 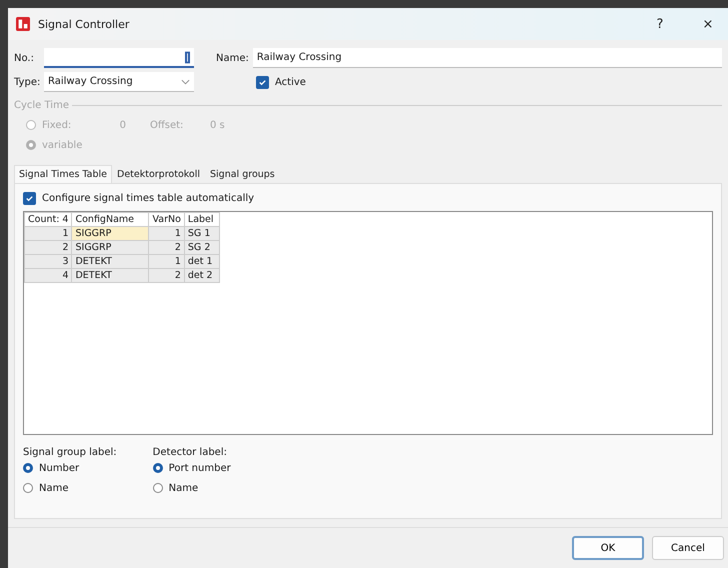 What do you see at coordinates (608, 548) in the screenshot?
I see `dialog-button: OK` at bounding box center [608, 548].